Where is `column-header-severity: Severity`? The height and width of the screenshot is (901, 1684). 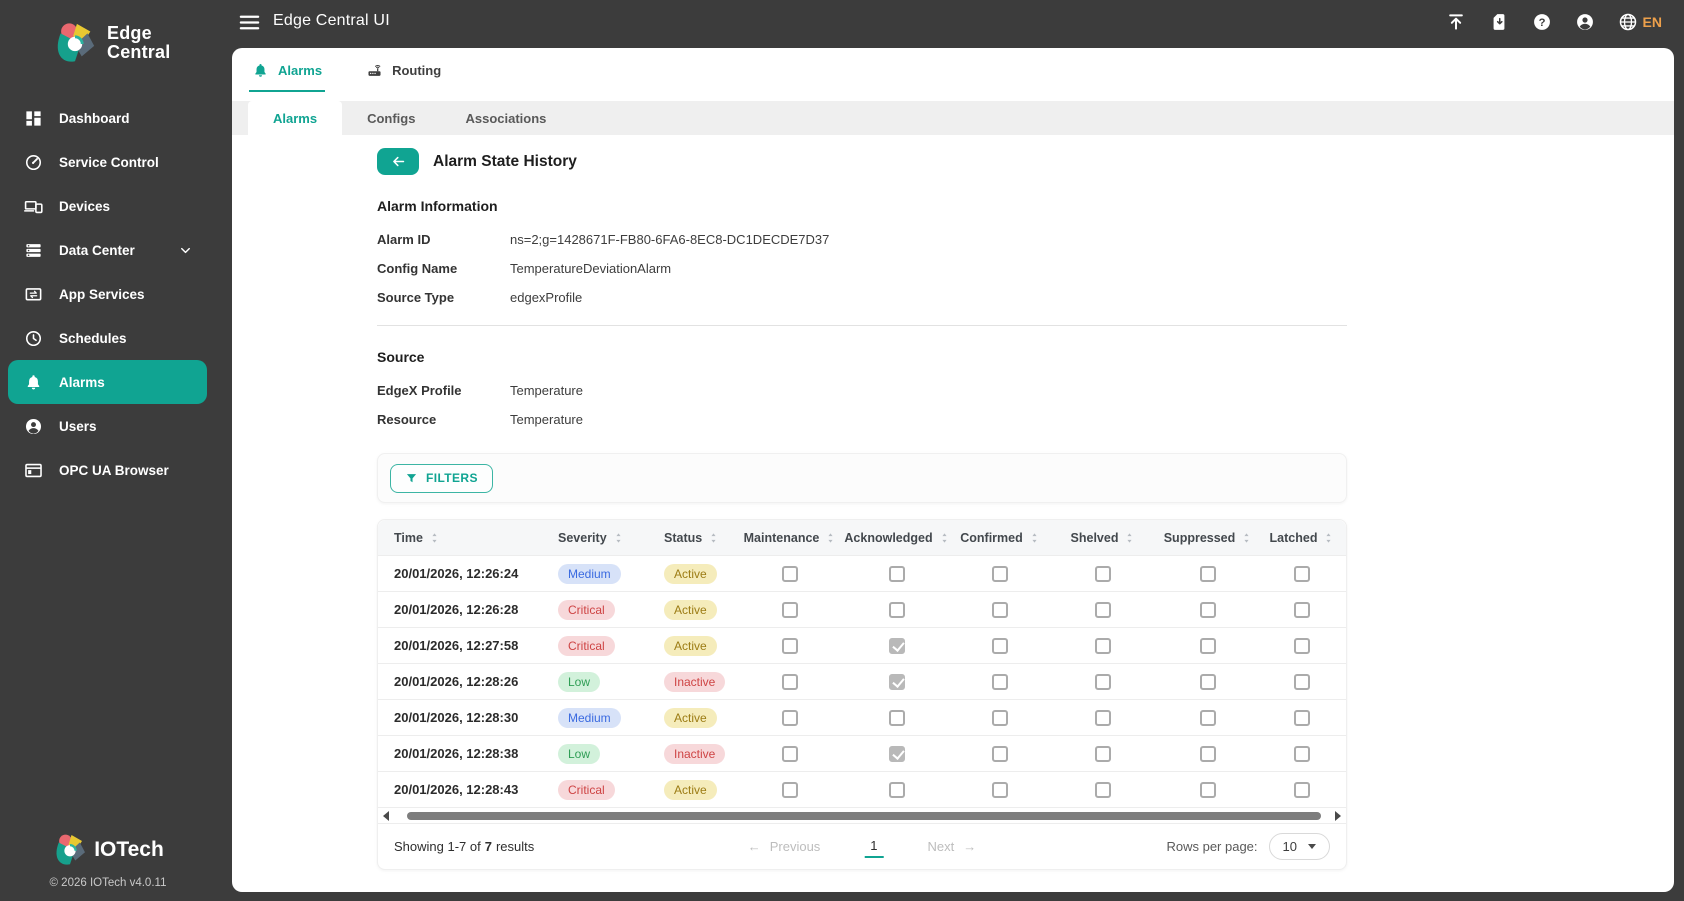
column-header-severity: Severity is located at coordinates (595, 538).